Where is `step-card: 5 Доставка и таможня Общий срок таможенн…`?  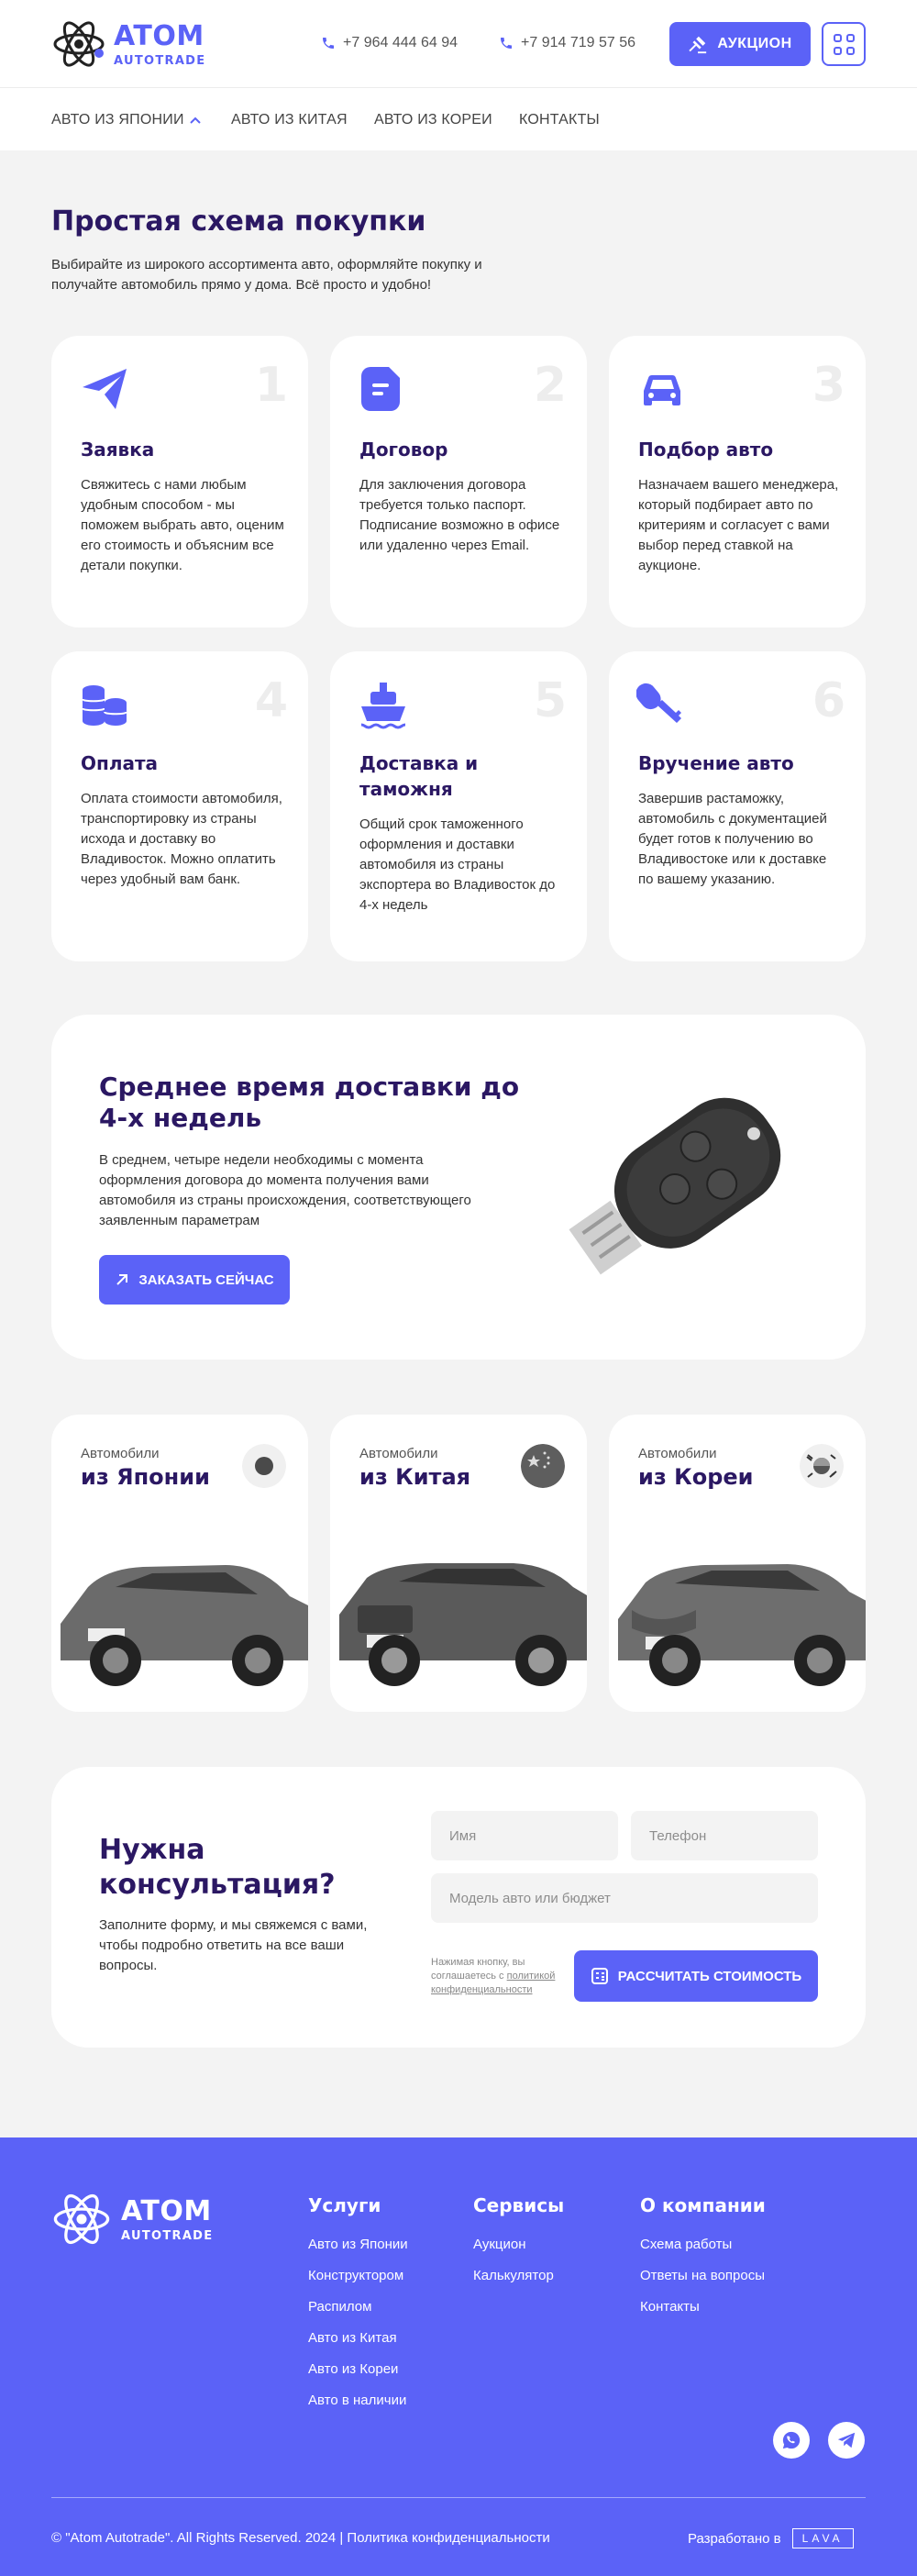 step-card: 5 Доставка и таможня Общий срок таможенн… is located at coordinates (458, 806).